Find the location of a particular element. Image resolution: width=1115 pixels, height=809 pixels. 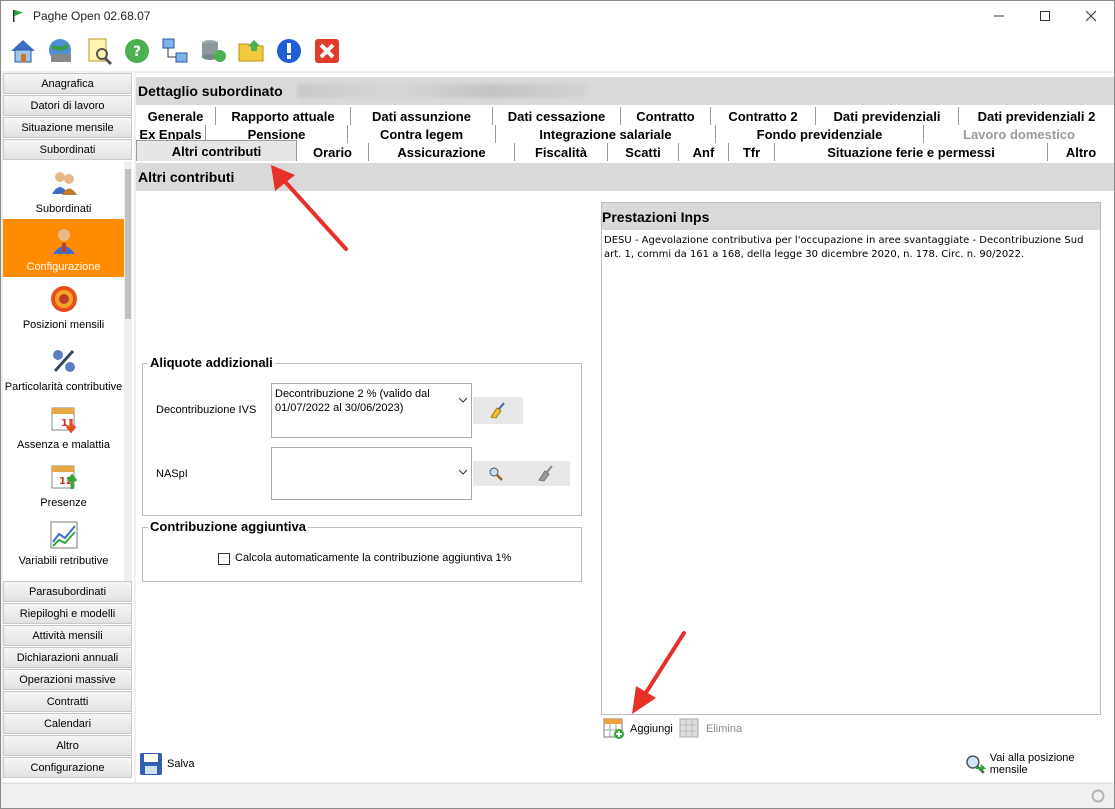

nav-operazioni-massive: Operazioni massive is located at coordinates (67, 679).